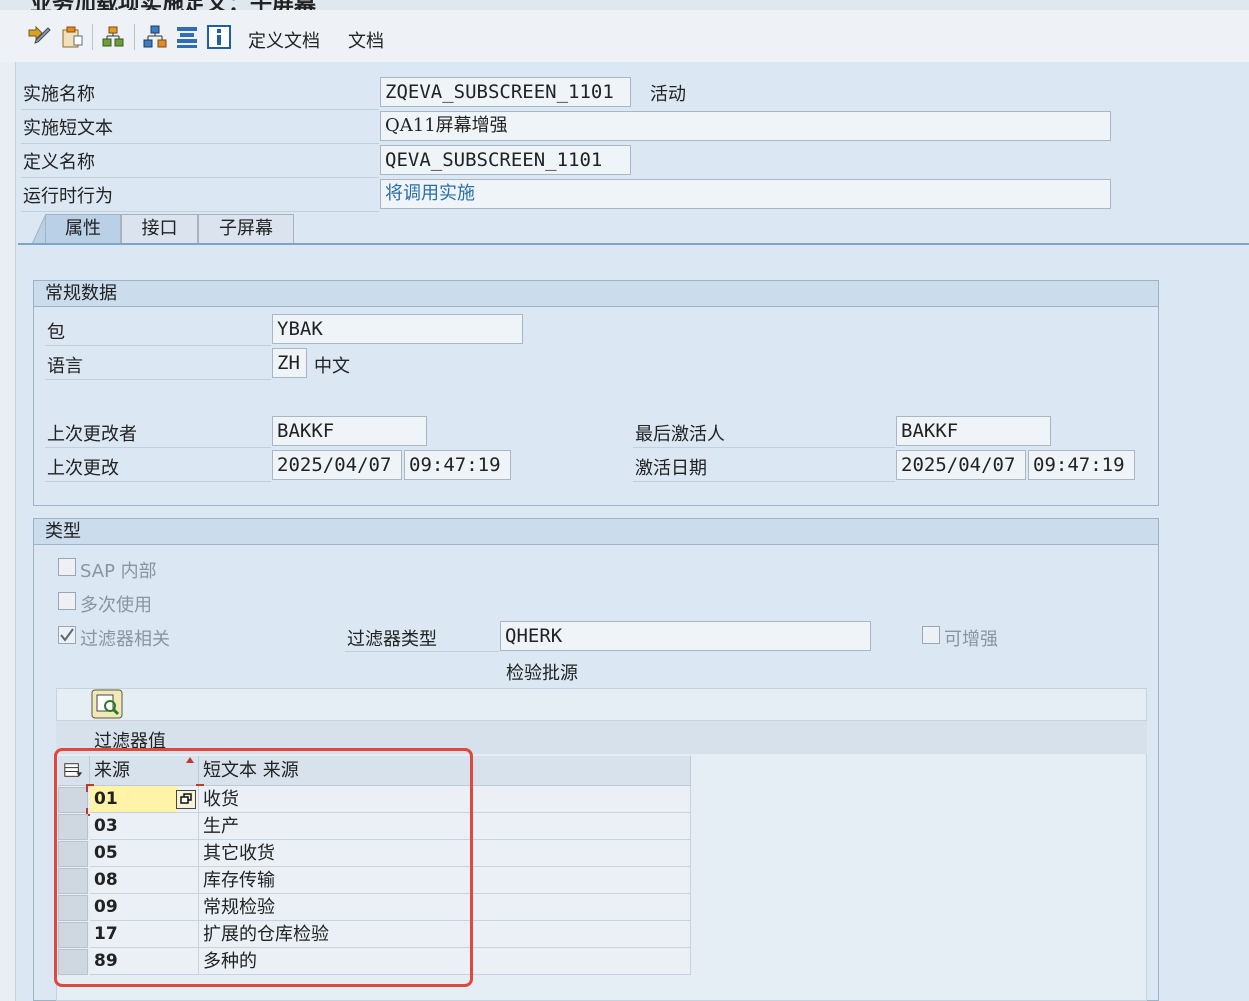 This screenshot has height=1001, width=1249. What do you see at coordinates (113, 37) in the screenshot?
I see `other-object-icon` at bounding box center [113, 37].